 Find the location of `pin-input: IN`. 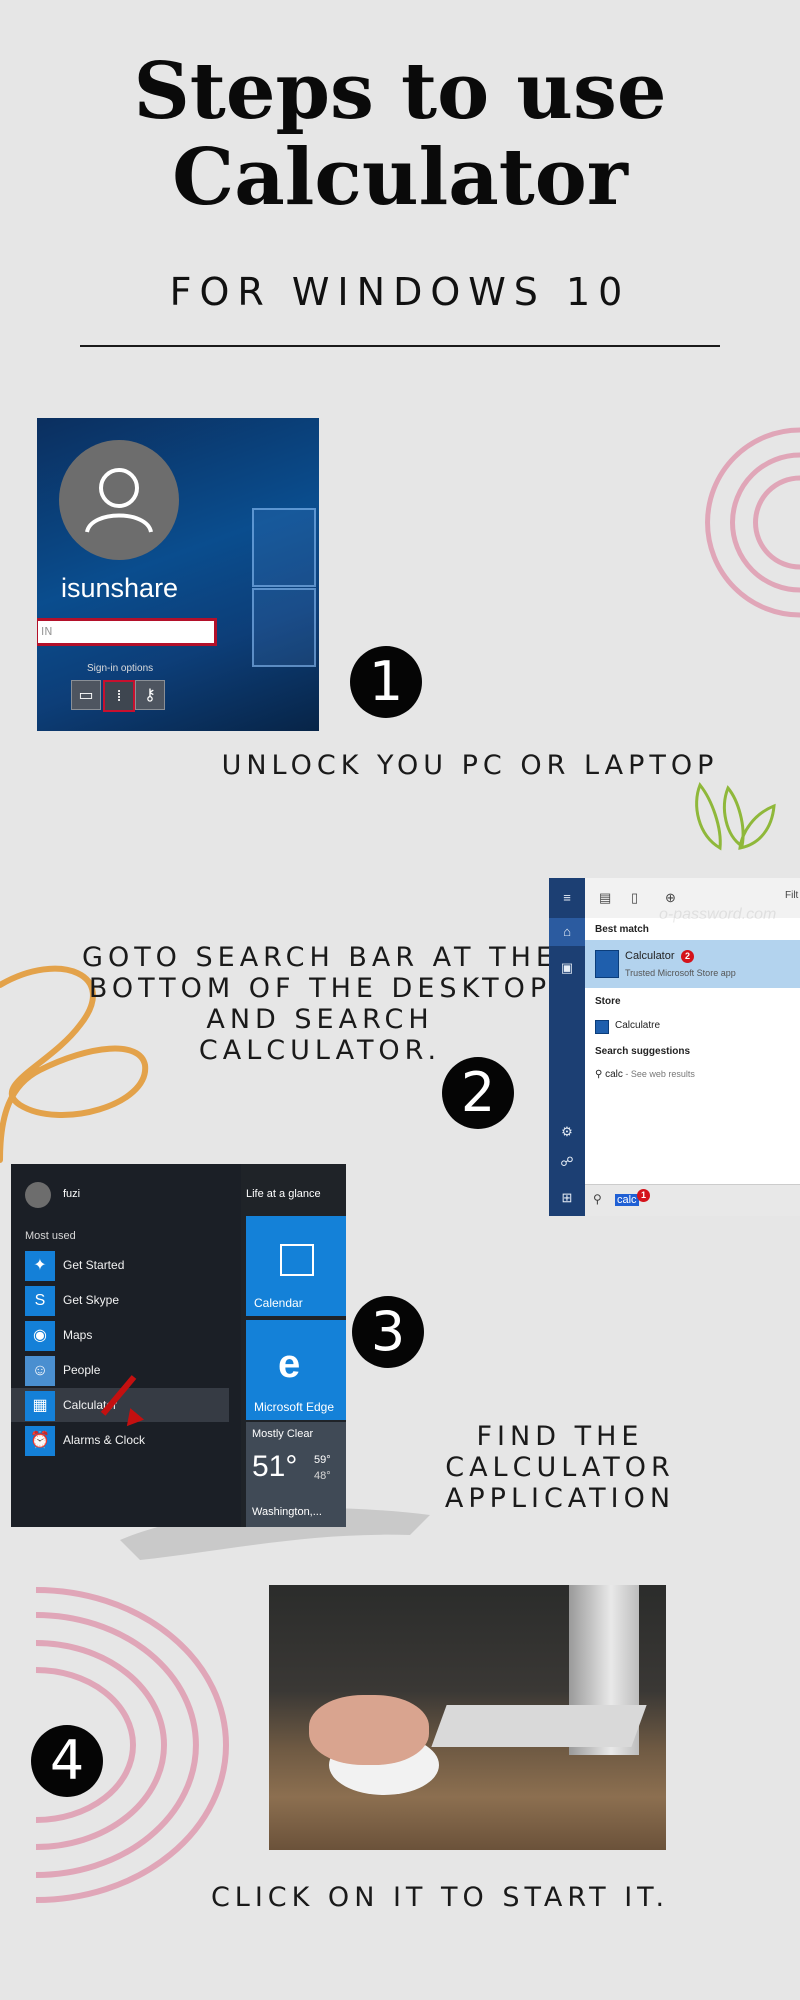

pin-input: IN is located at coordinates (127, 632).